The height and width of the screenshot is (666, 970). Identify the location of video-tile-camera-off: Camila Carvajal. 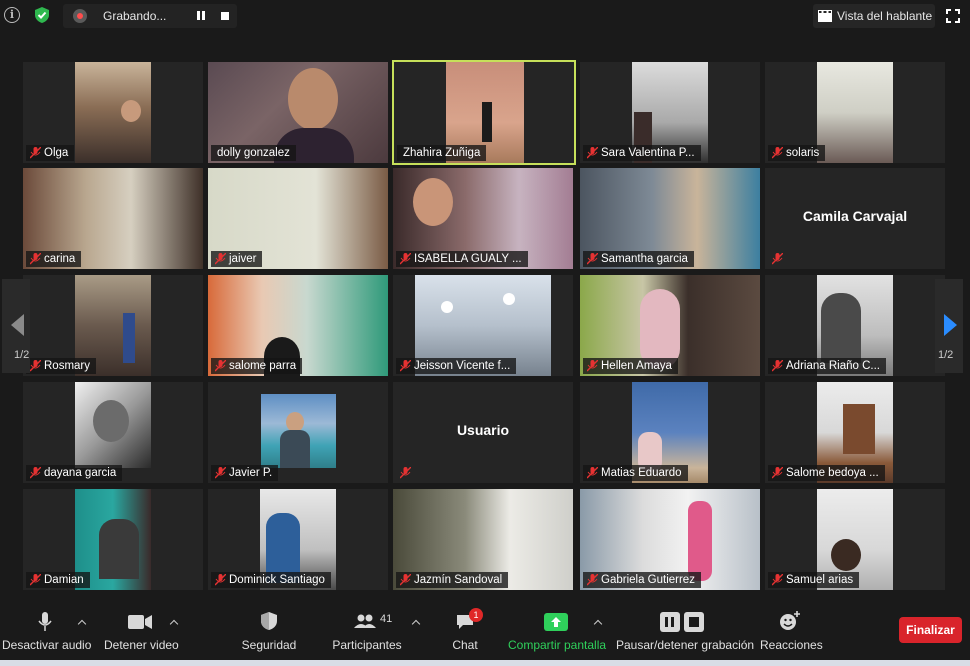
(855, 218).